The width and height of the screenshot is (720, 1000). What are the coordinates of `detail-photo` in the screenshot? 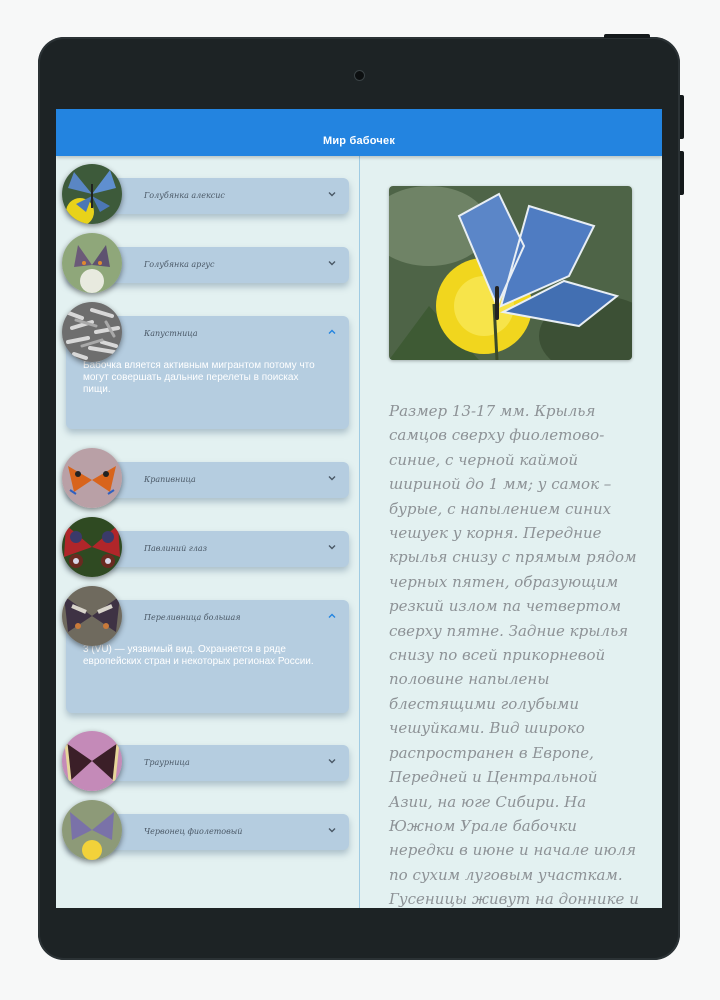 It's located at (510, 273).